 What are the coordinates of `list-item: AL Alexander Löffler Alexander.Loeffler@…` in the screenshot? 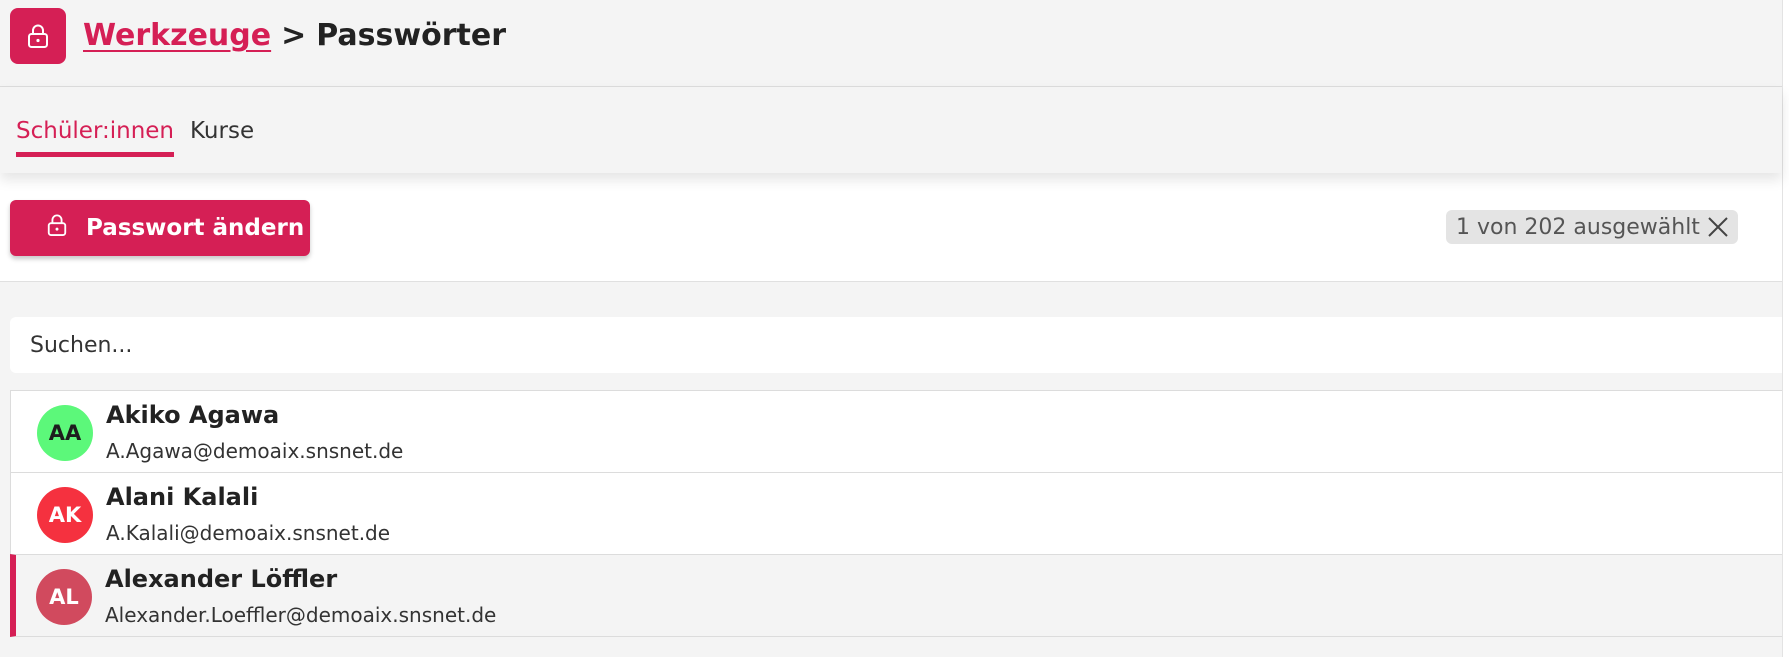 It's located at (896, 595).